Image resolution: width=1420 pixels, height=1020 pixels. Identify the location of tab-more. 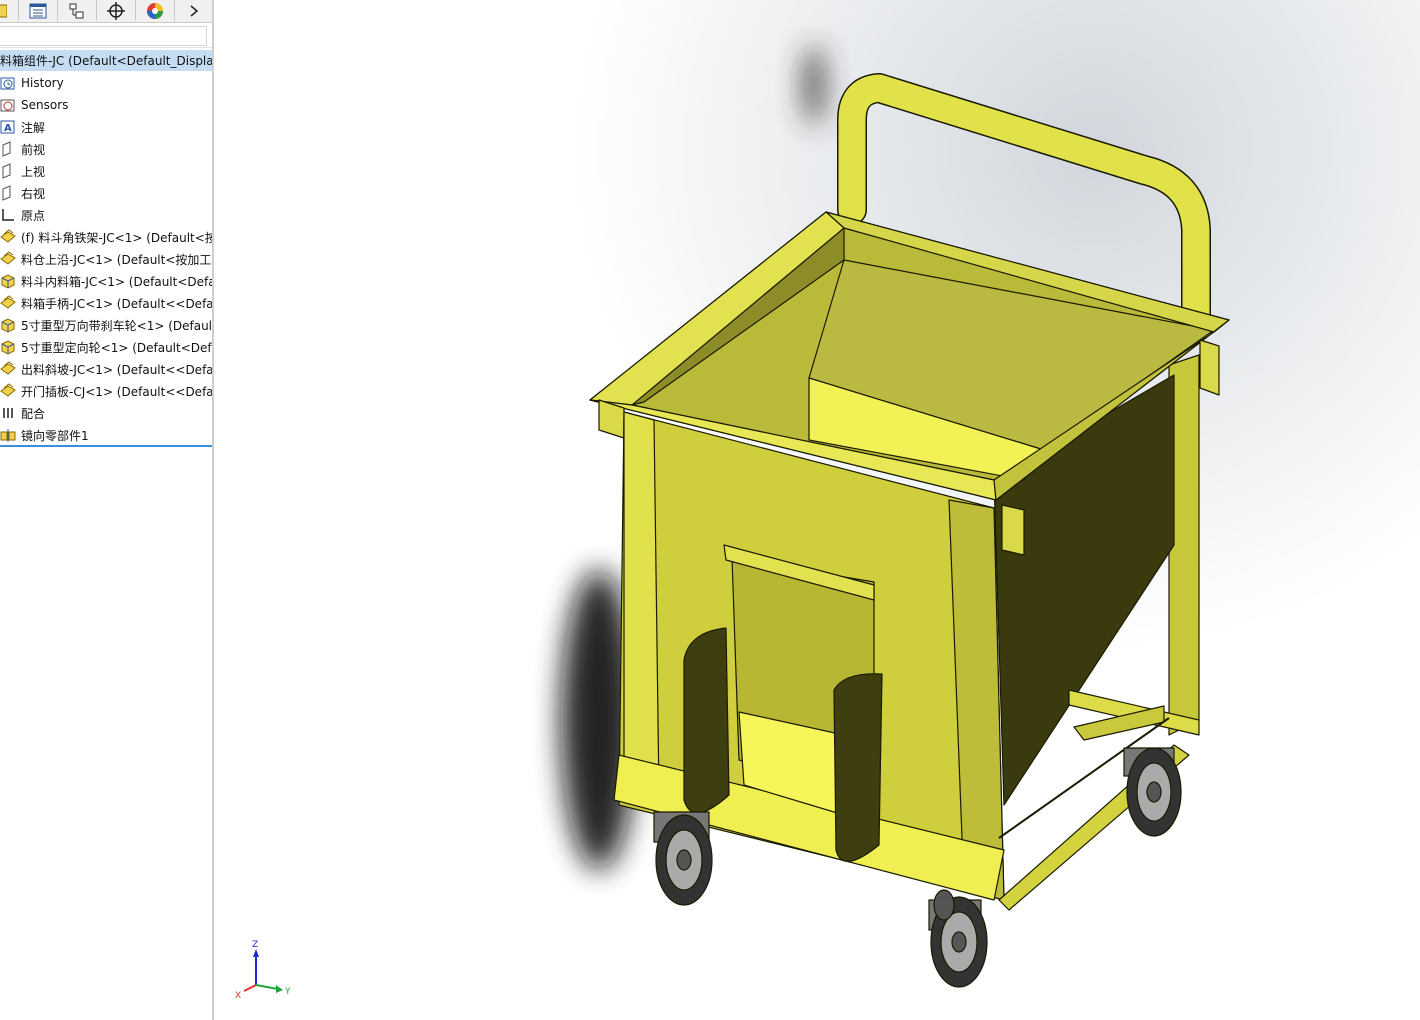
(193, 10).